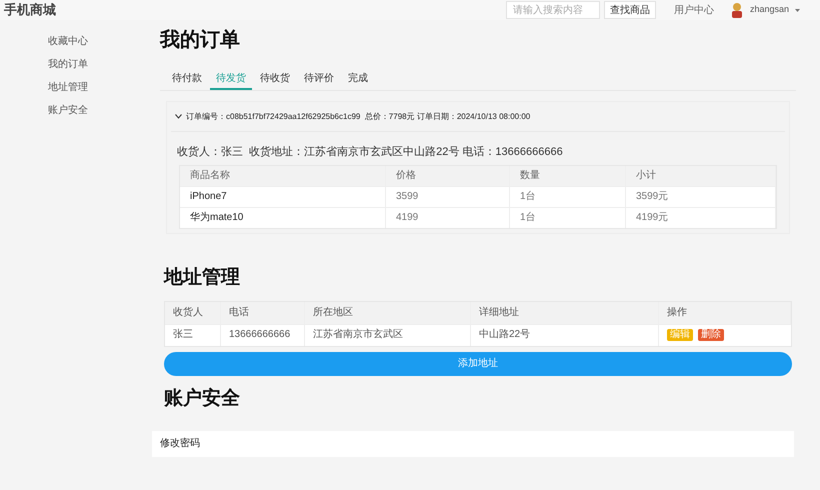 Image resolution: width=820 pixels, height=490 pixels. I want to click on user-center-link: 用户中心, so click(694, 10).